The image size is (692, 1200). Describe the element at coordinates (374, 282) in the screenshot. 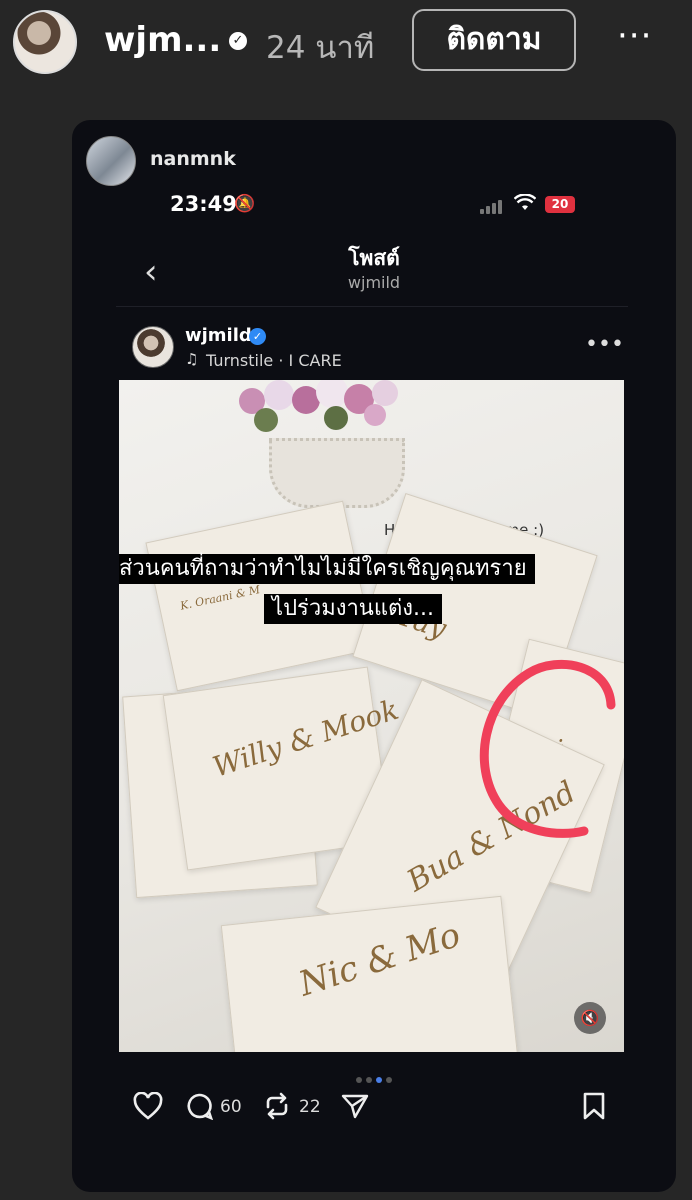

I see `screen-subtitle: wjmild` at that location.